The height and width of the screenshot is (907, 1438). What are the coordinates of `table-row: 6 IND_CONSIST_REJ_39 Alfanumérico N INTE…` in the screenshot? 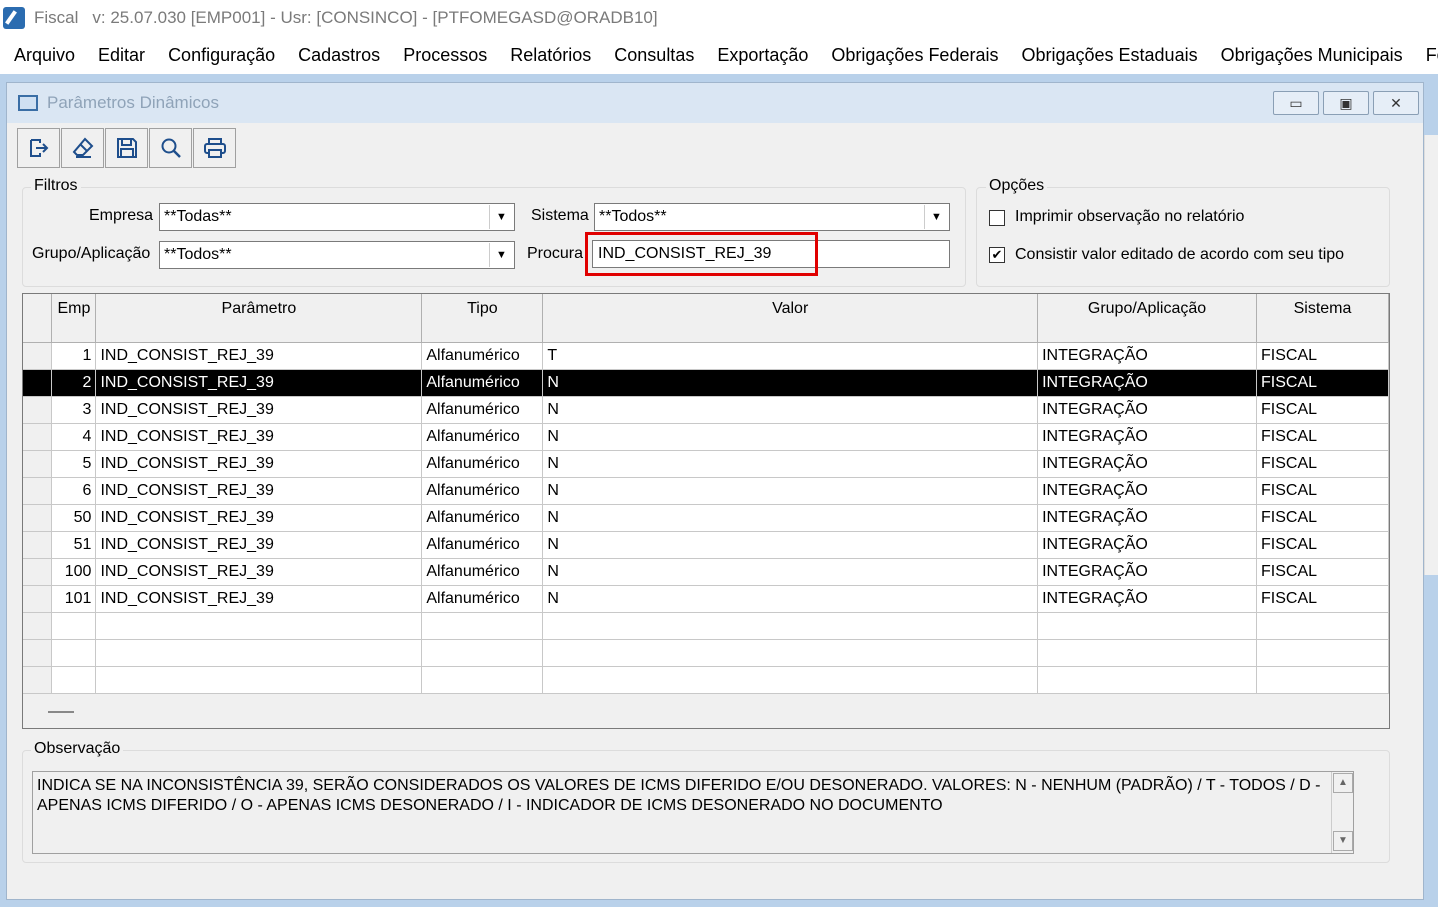 It's located at (706, 491).